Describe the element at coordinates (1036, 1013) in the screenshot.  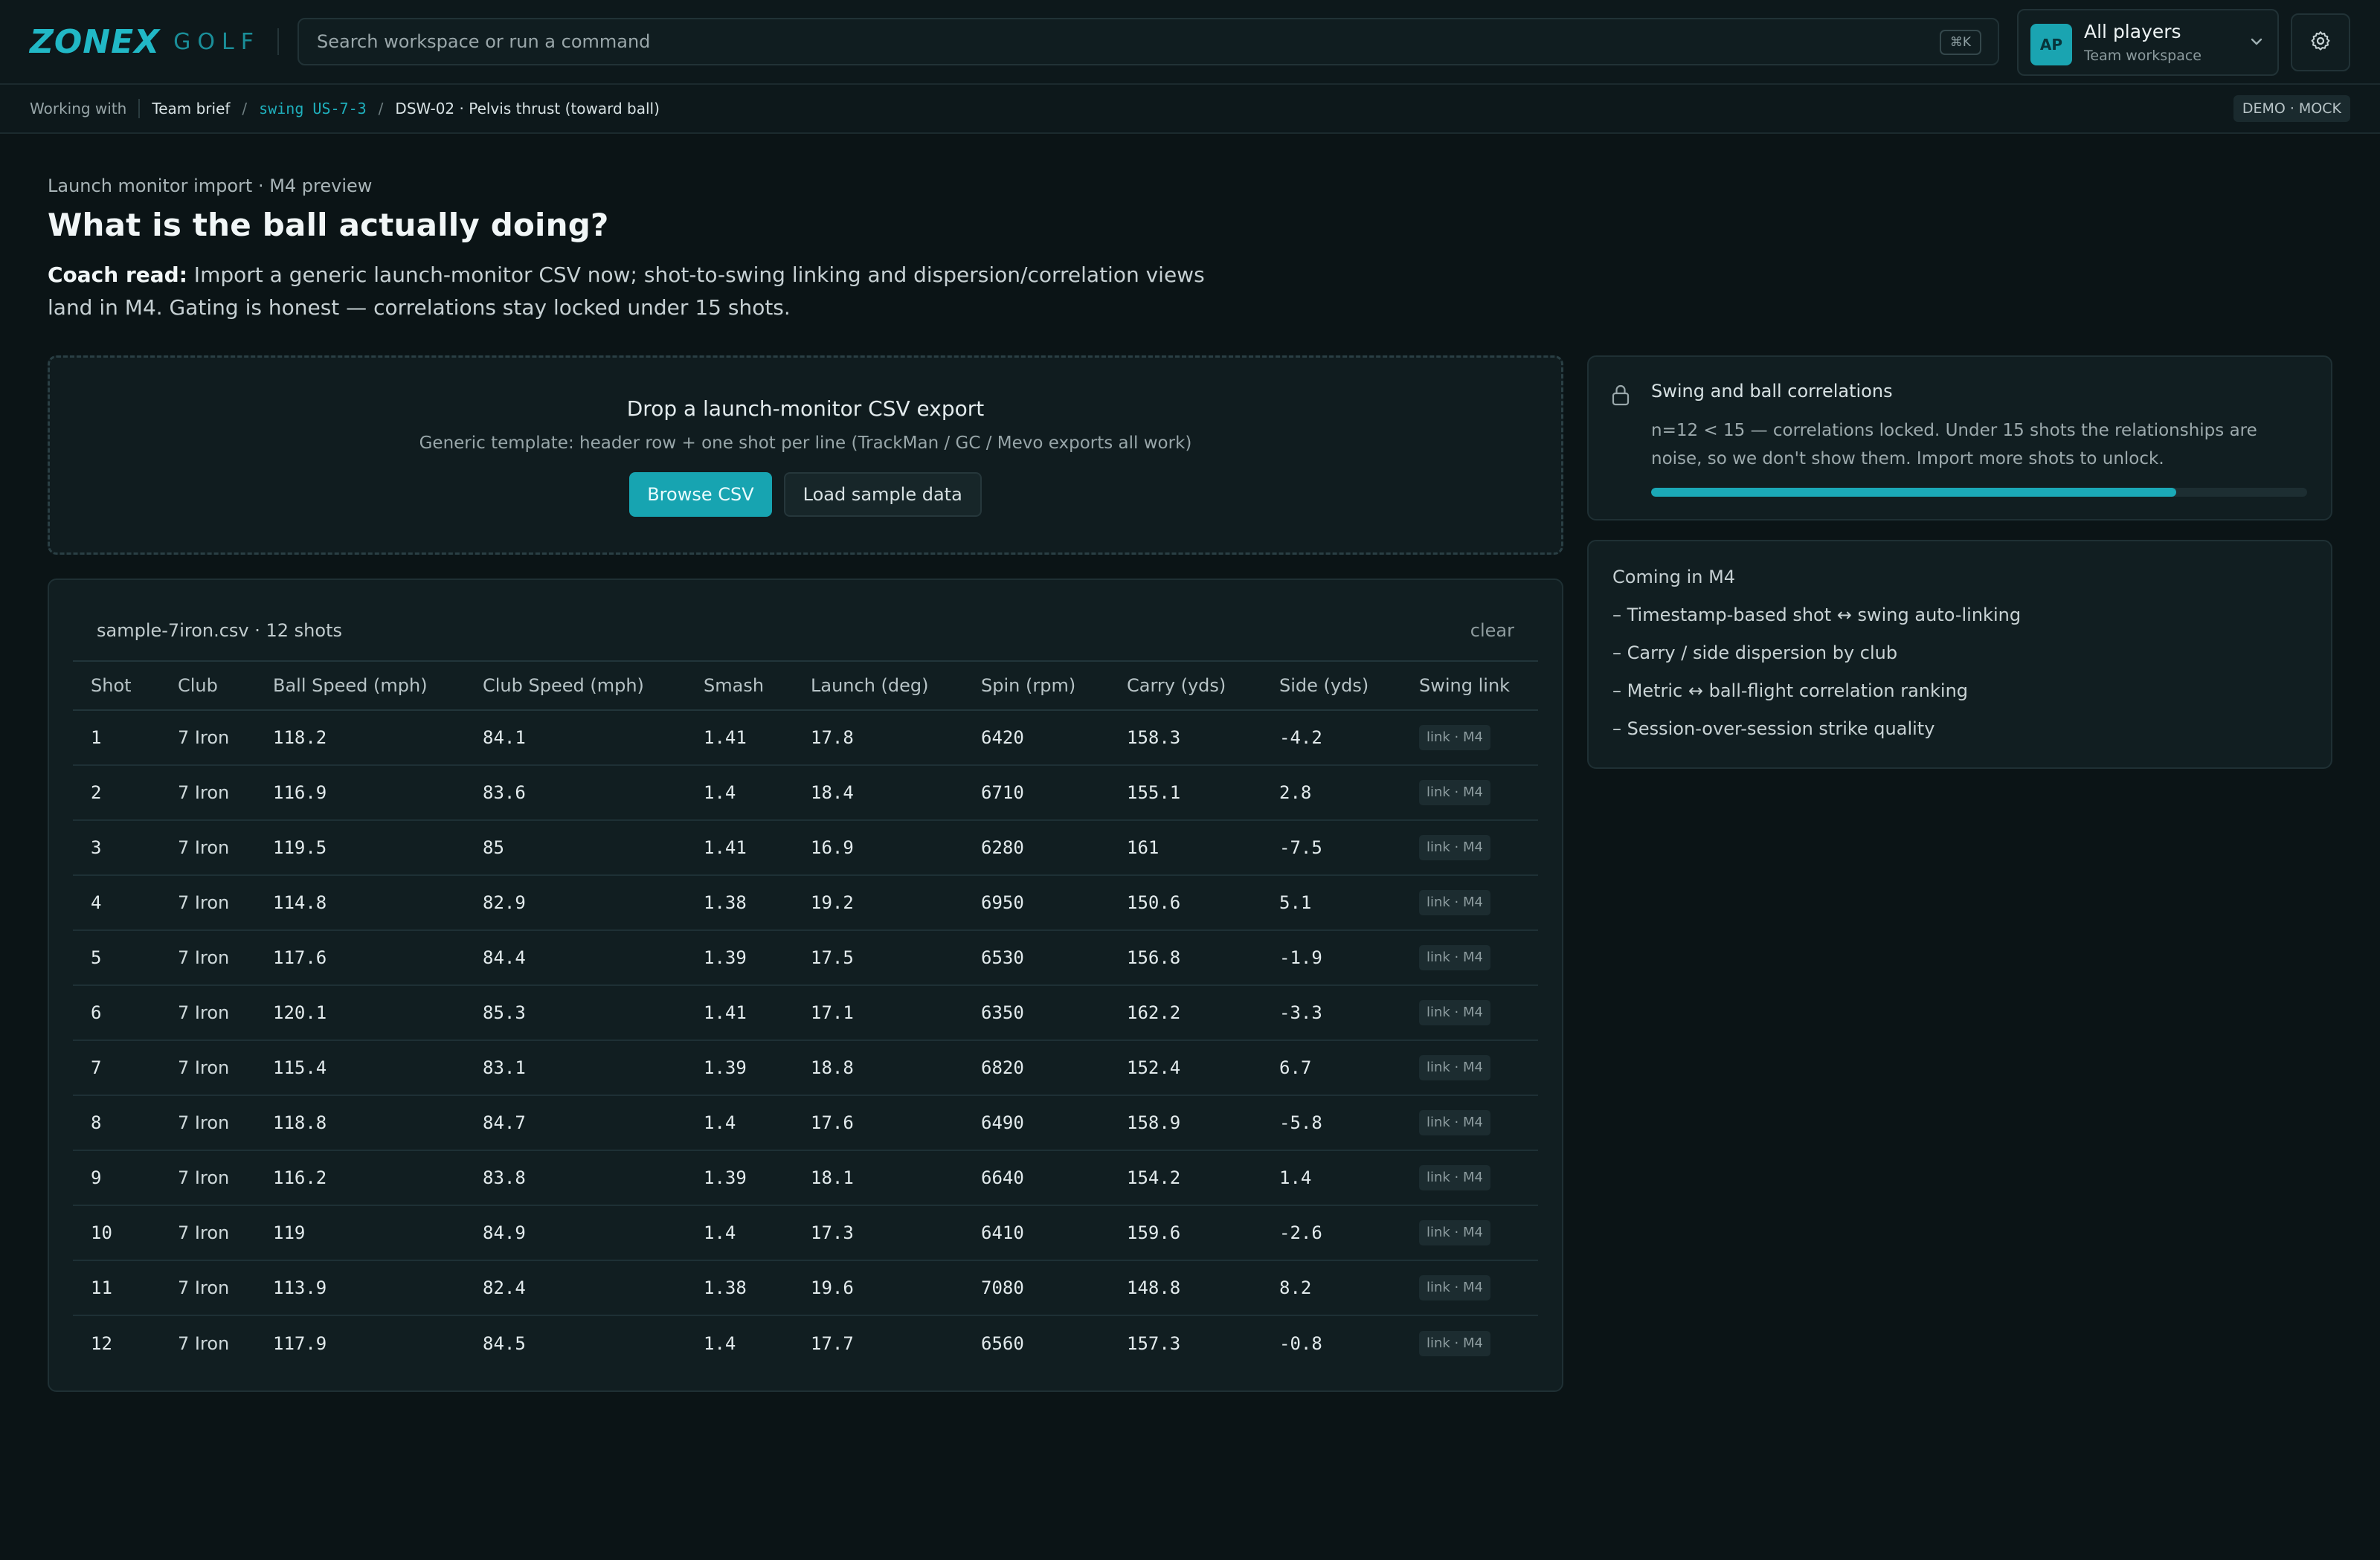
I see `spin-cell: 6350` at that location.